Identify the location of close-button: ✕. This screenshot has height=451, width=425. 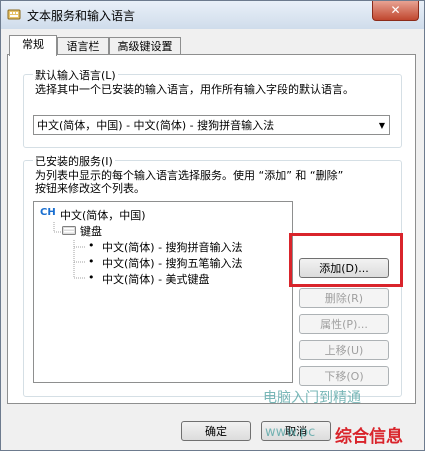
(395, 11).